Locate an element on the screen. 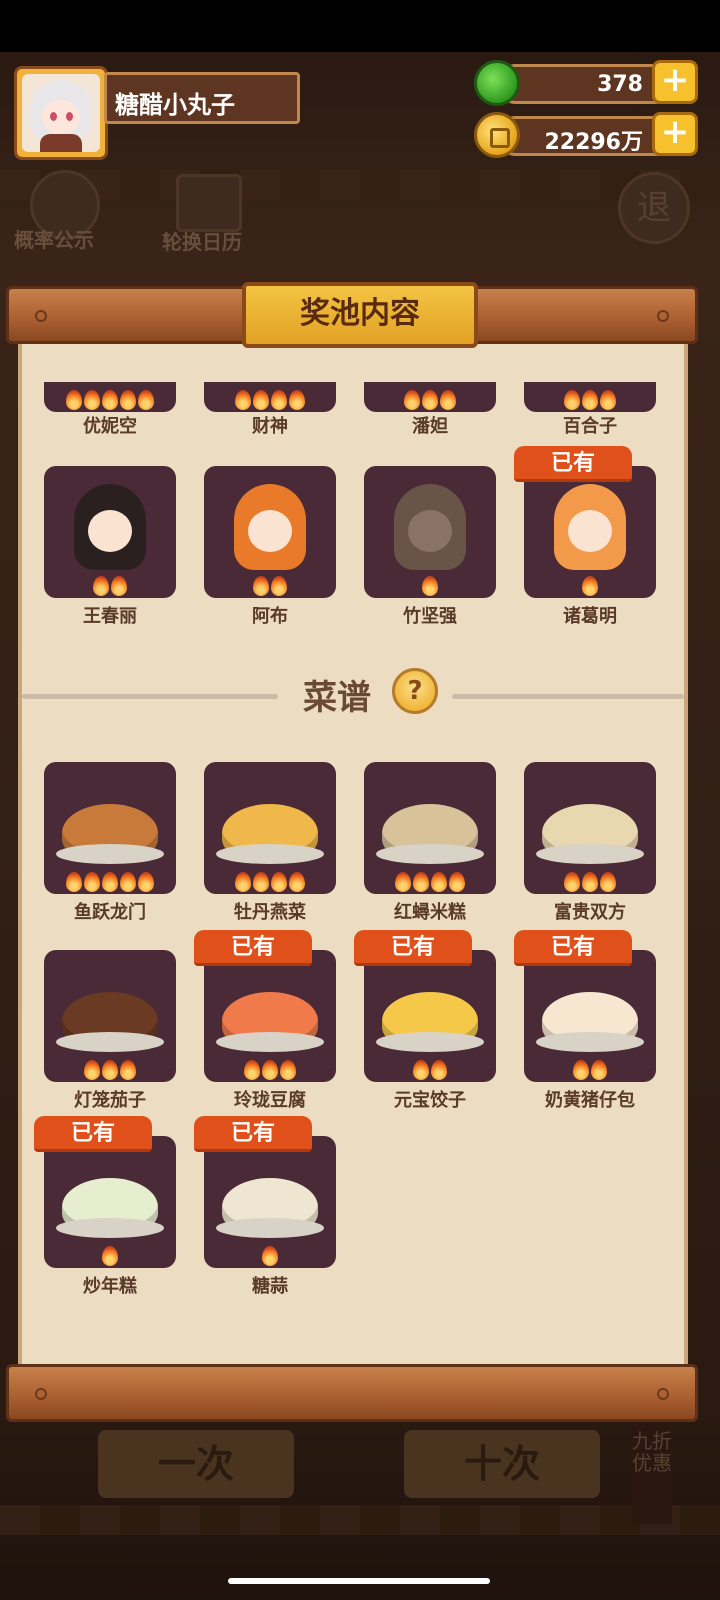 This screenshot has height=1600, width=720. calendar-icon is located at coordinates (209, 203).